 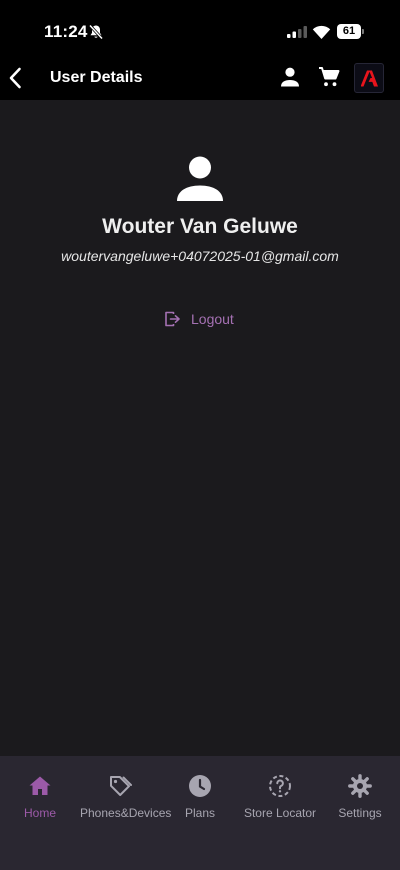 What do you see at coordinates (363, 31) in the screenshot?
I see `battery-tip` at bounding box center [363, 31].